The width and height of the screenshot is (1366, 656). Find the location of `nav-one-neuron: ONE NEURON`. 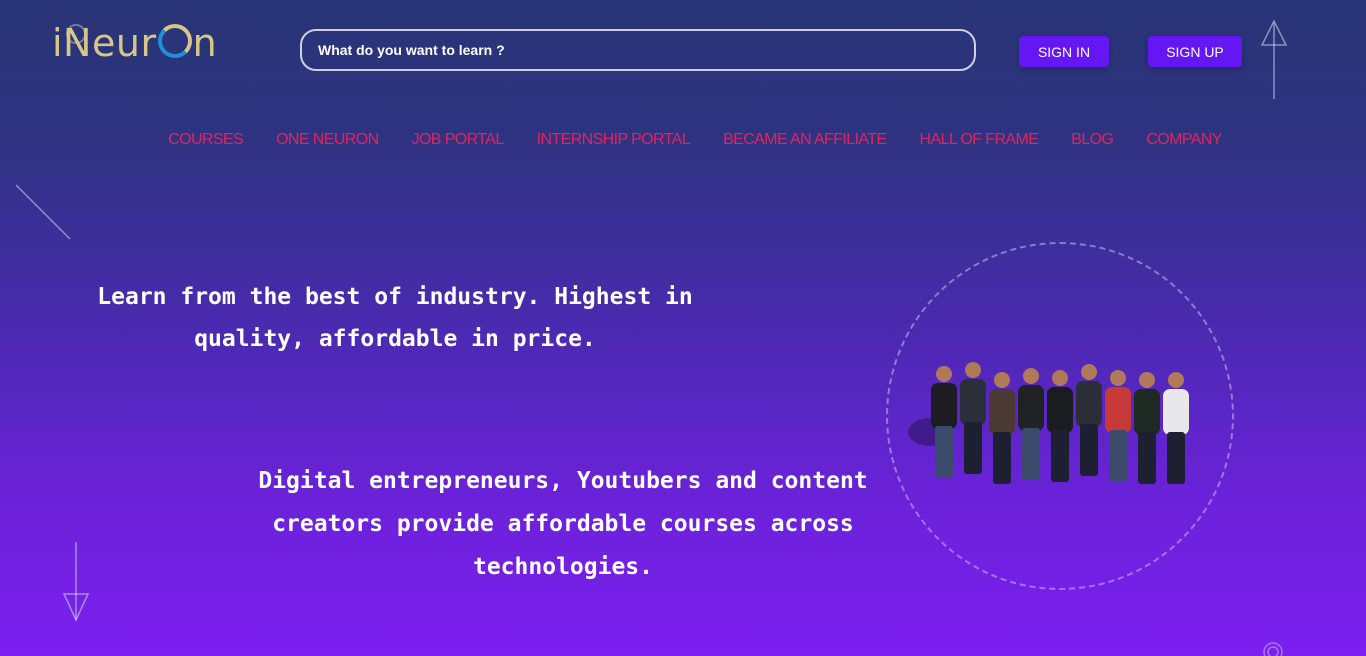

nav-one-neuron: ONE NEURON is located at coordinates (327, 140).